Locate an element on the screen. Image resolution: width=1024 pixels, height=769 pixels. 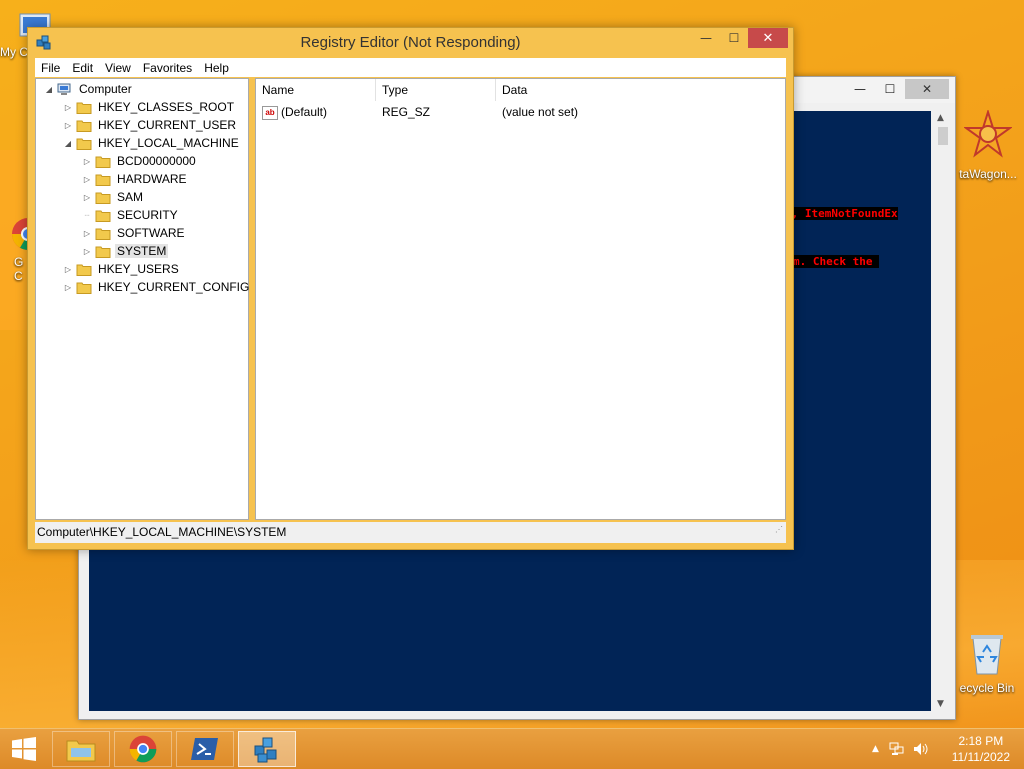
computer-icon is located at coordinates (64, 89).